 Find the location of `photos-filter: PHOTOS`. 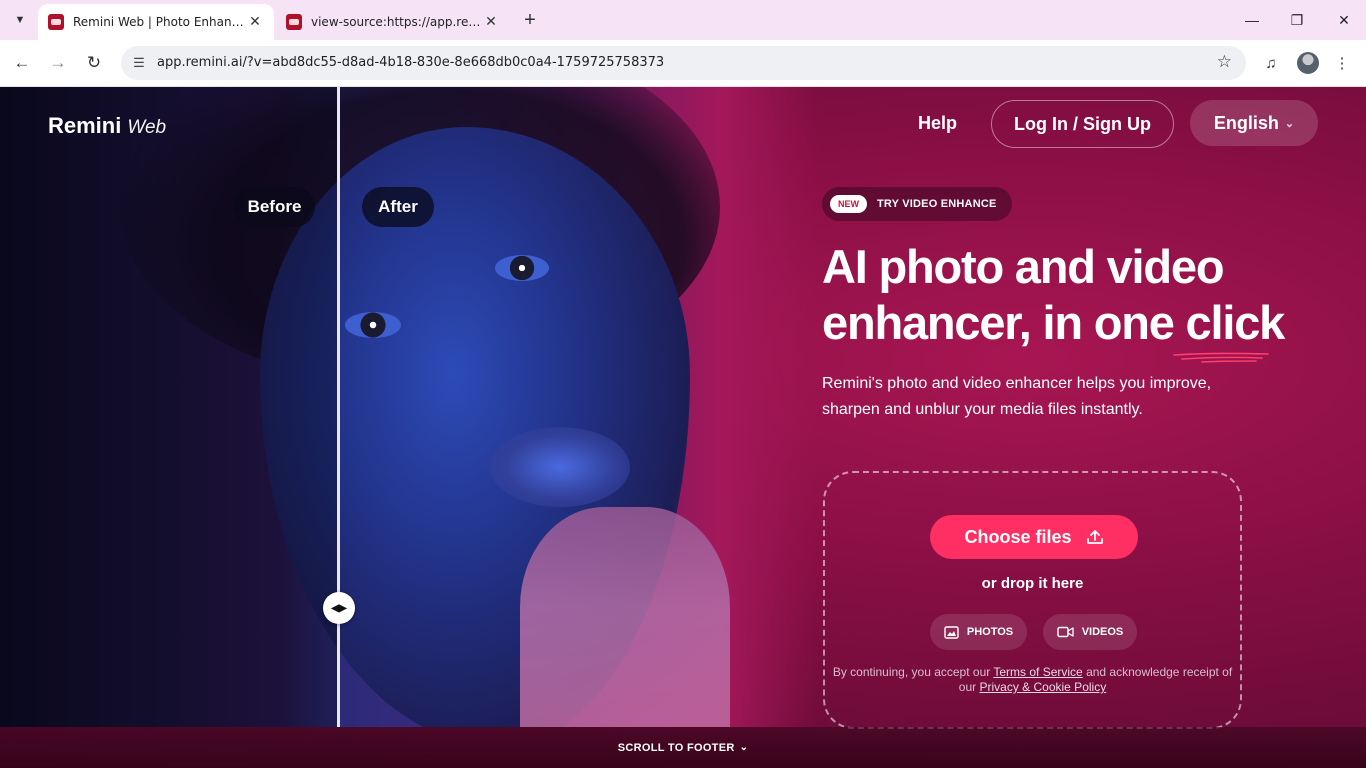

photos-filter: PHOTOS is located at coordinates (978, 632).